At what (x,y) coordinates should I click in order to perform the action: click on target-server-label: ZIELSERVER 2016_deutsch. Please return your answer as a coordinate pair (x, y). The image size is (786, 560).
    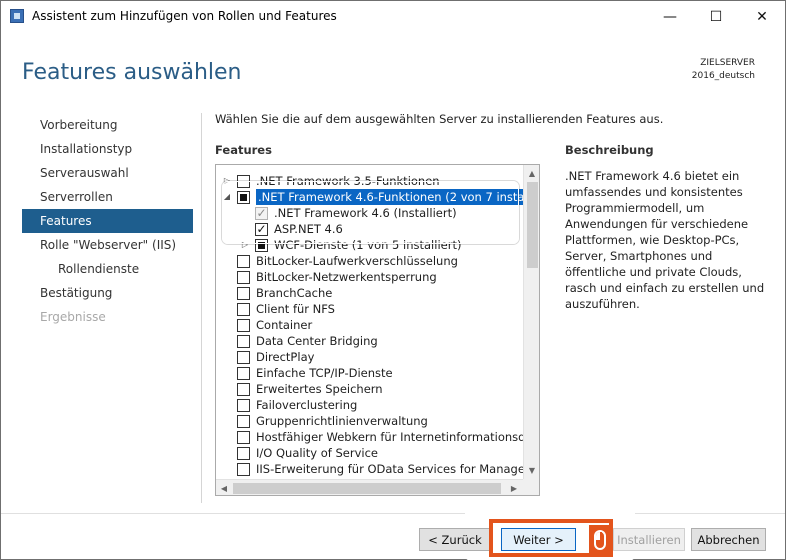
    Looking at the image, I should click on (723, 70).